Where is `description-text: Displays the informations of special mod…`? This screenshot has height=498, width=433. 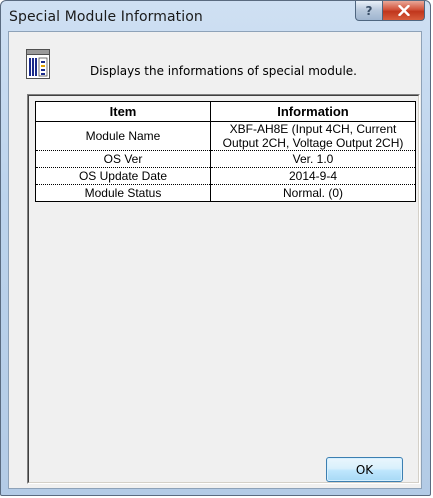
description-text: Displays the informations of special mod… is located at coordinates (223, 71).